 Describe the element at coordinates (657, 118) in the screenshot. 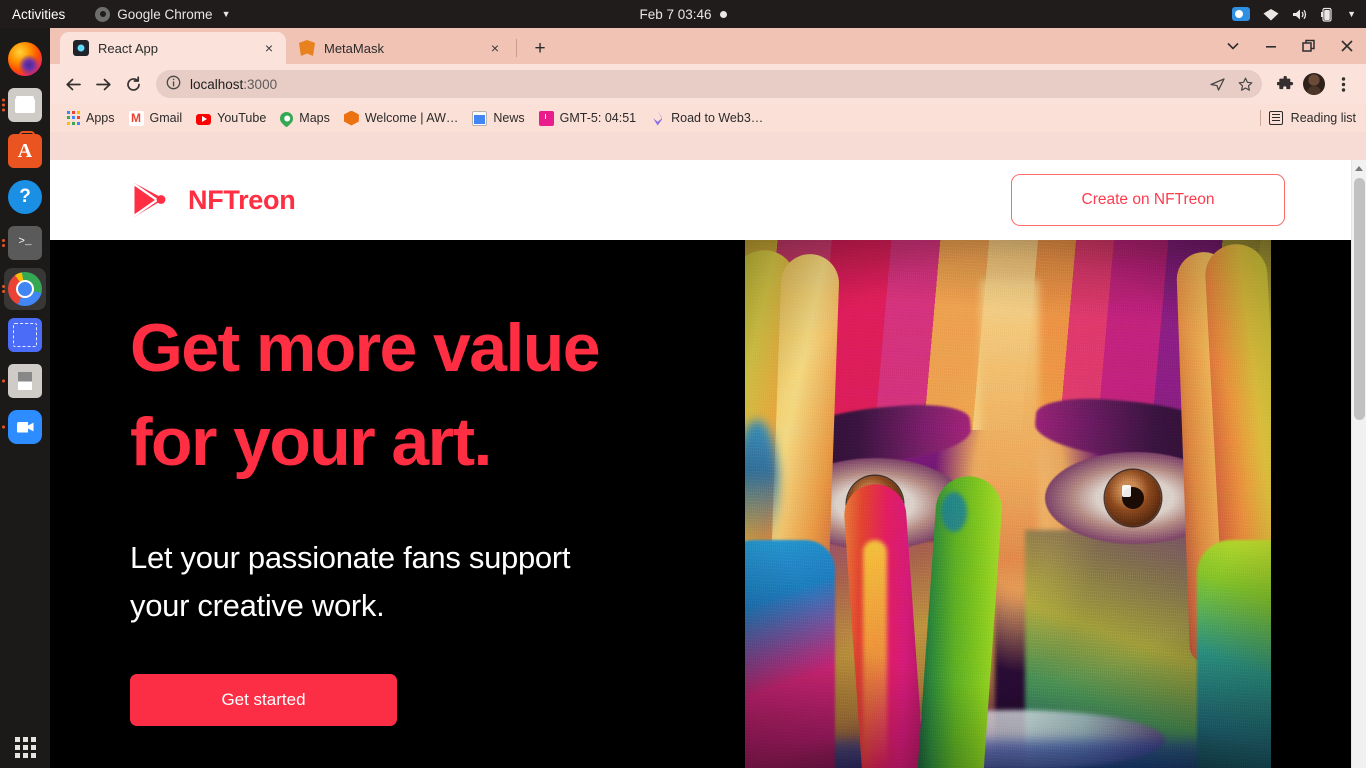

I see `ethereum-icon` at that location.